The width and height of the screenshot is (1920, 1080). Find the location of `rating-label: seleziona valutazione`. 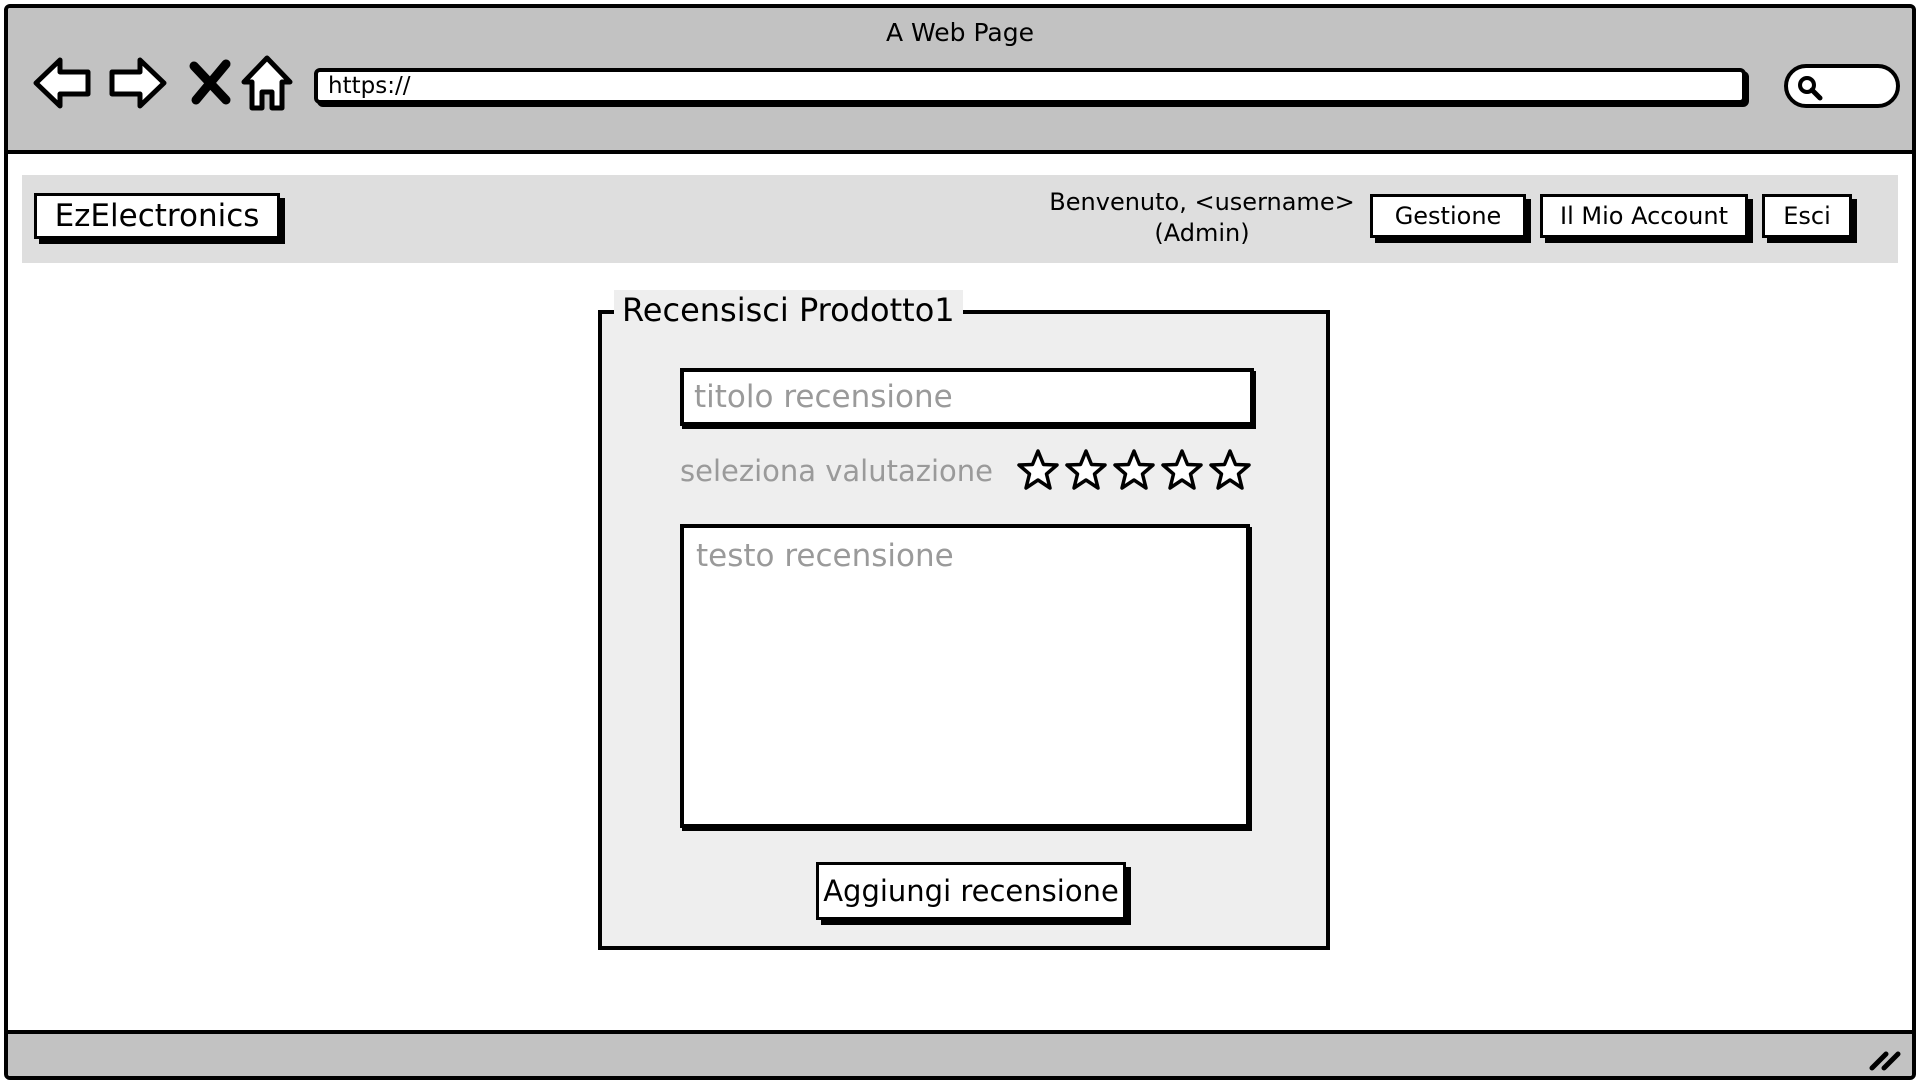

rating-label: seleziona valutazione is located at coordinates (836, 471).